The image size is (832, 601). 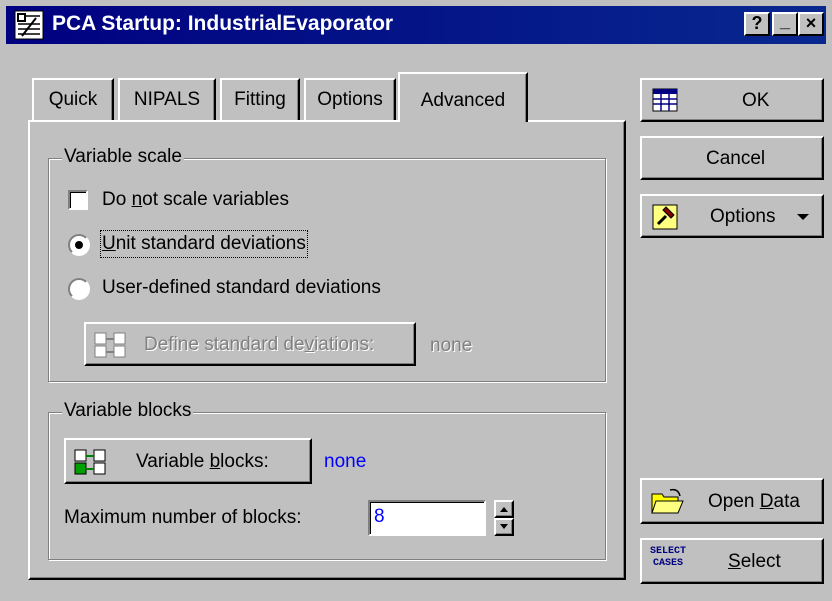 What do you see at coordinates (123, 157) in the screenshot?
I see `variable-scale-label: Variable scale` at bounding box center [123, 157].